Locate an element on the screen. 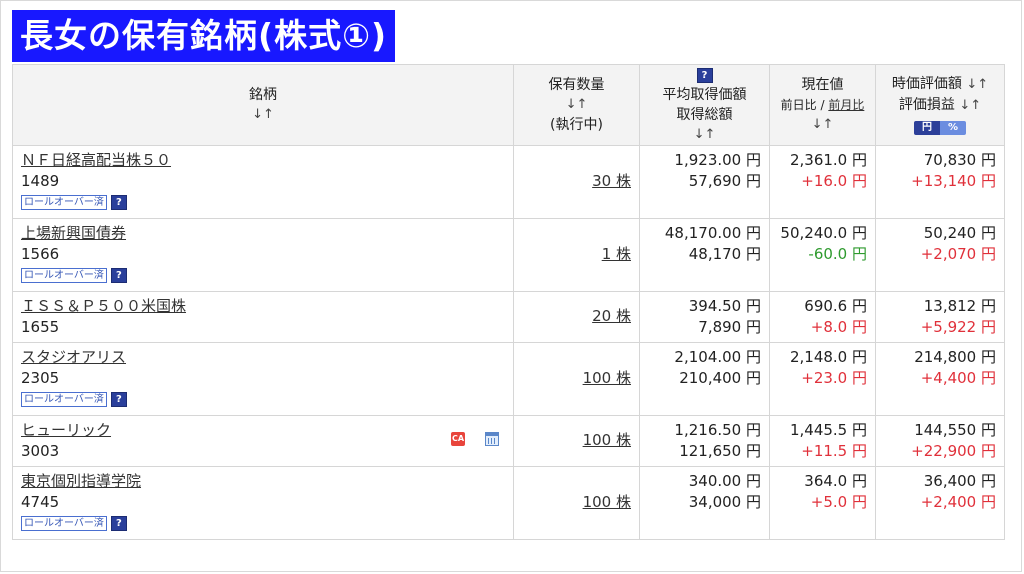  sort-pl-icon: ↓↑ is located at coordinates (970, 105).